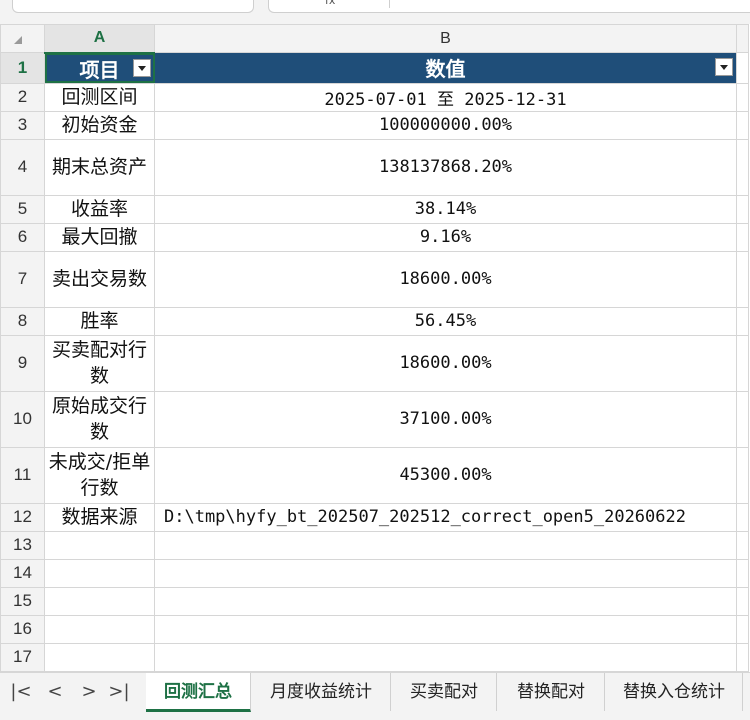  Describe the element at coordinates (22, 517) in the screenshot. I see `row-header: 12` at that location.